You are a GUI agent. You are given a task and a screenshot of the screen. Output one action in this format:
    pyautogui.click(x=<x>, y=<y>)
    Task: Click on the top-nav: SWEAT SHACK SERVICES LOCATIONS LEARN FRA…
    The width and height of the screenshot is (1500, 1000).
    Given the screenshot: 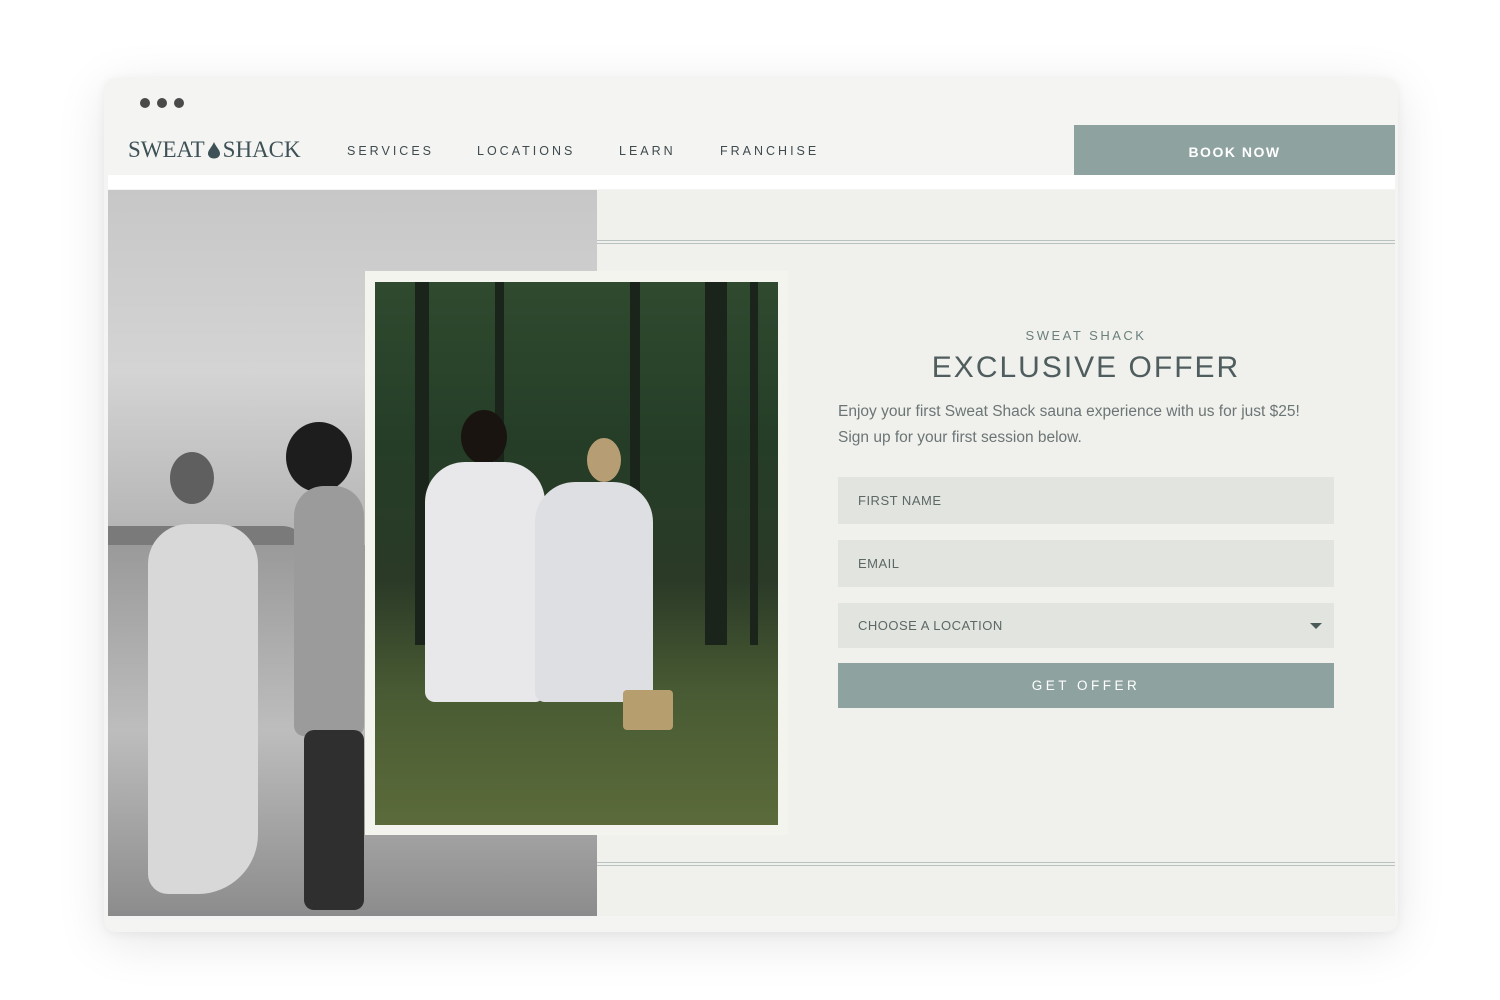 What is the action you would take?
    pyautogui.click(x=751, y=157)
    